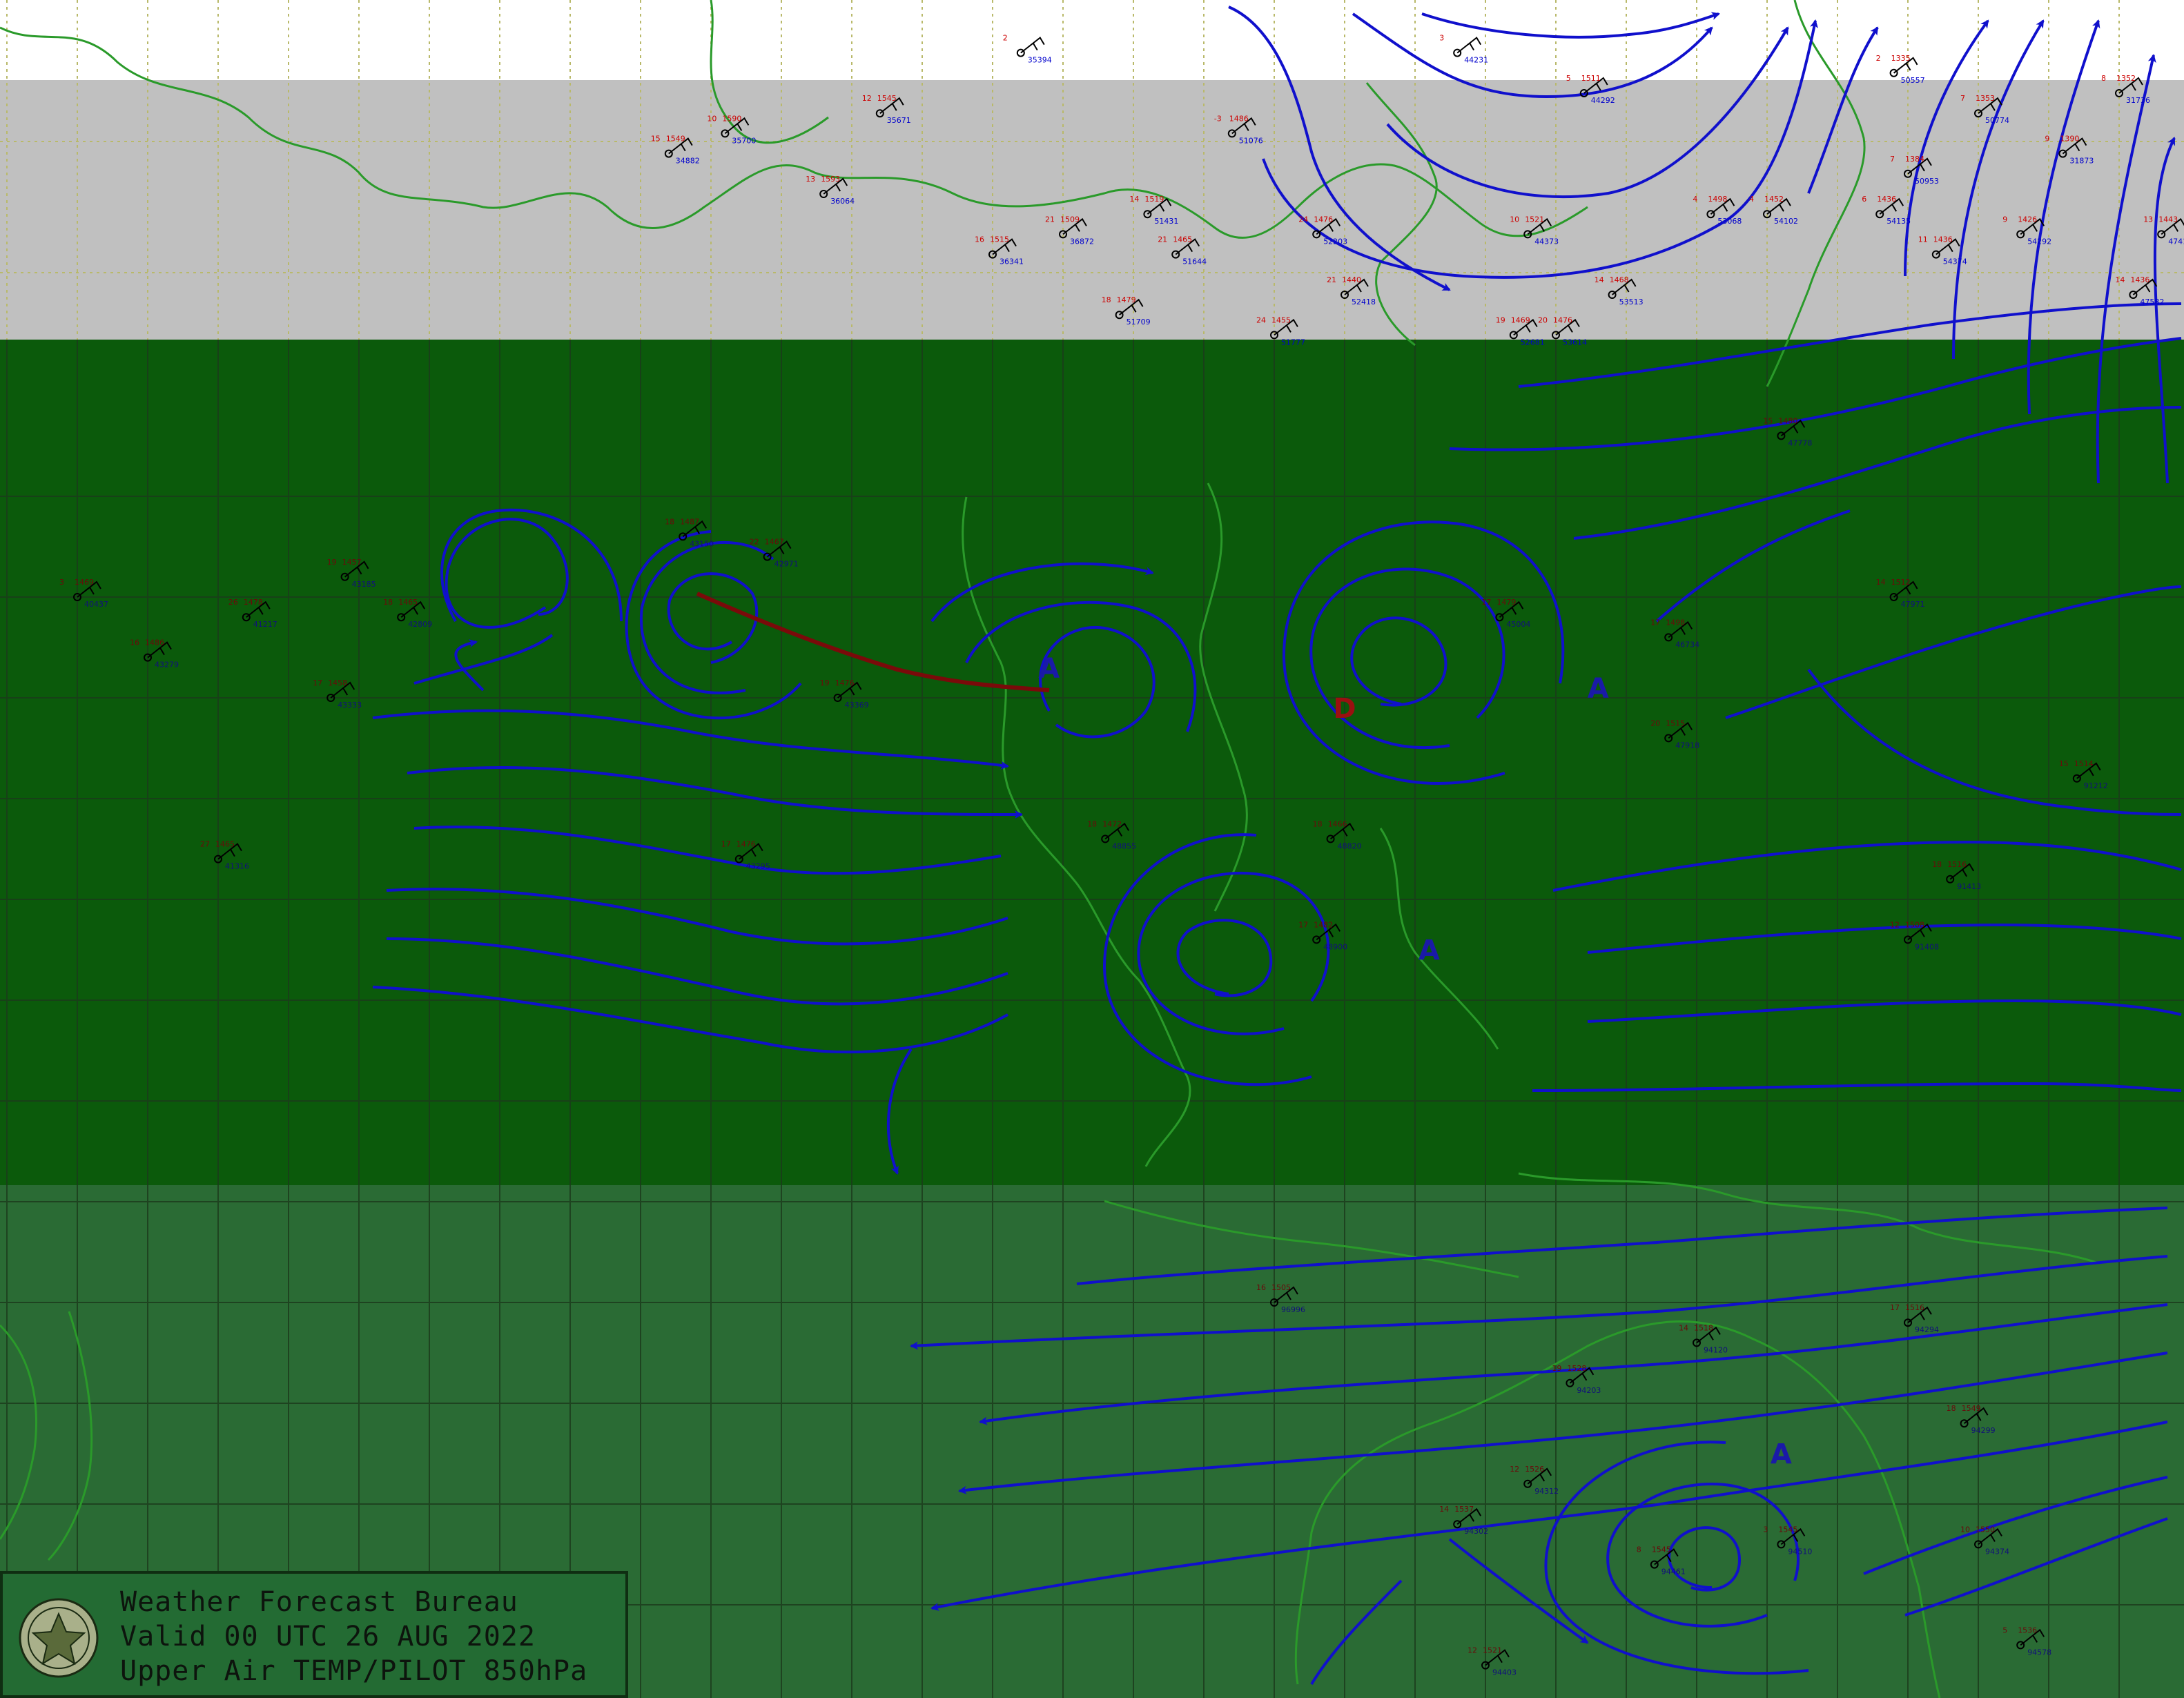 This screenshot has height=1698, width=2184. Describe the element at coordinates (2081, 161) in the screenshot. I see `station-id: 31873` at that location.